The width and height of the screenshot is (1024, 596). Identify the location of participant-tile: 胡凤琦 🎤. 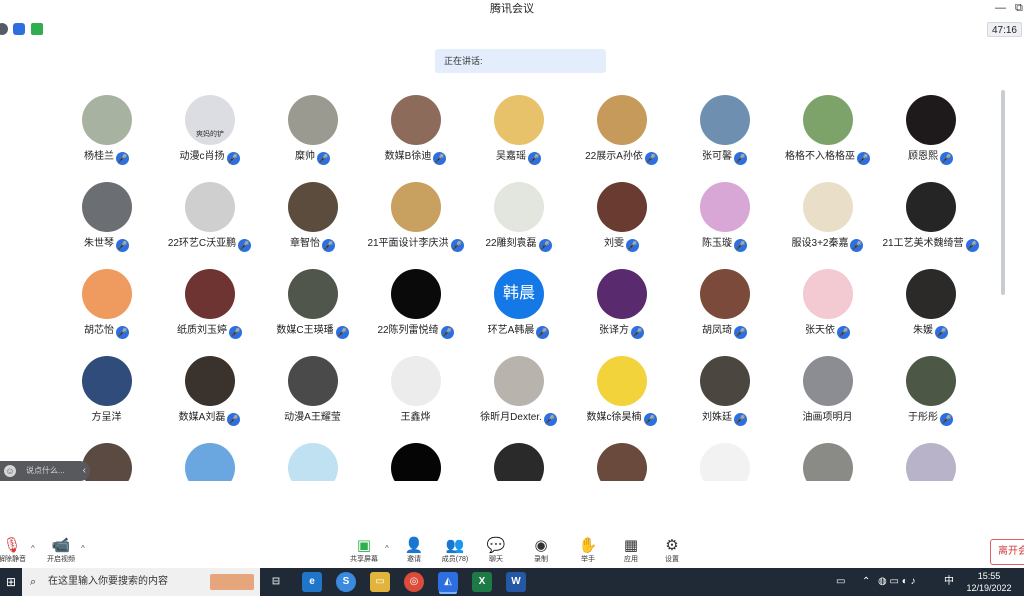
(724, 306).